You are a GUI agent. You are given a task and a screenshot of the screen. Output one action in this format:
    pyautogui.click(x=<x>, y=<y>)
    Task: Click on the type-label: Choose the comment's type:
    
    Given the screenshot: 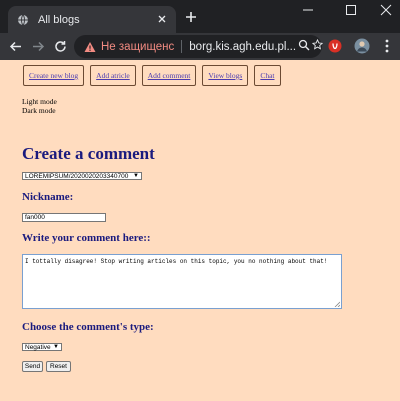 What is the action you would take?
    pyautogui.click(x=88, y=327)
    